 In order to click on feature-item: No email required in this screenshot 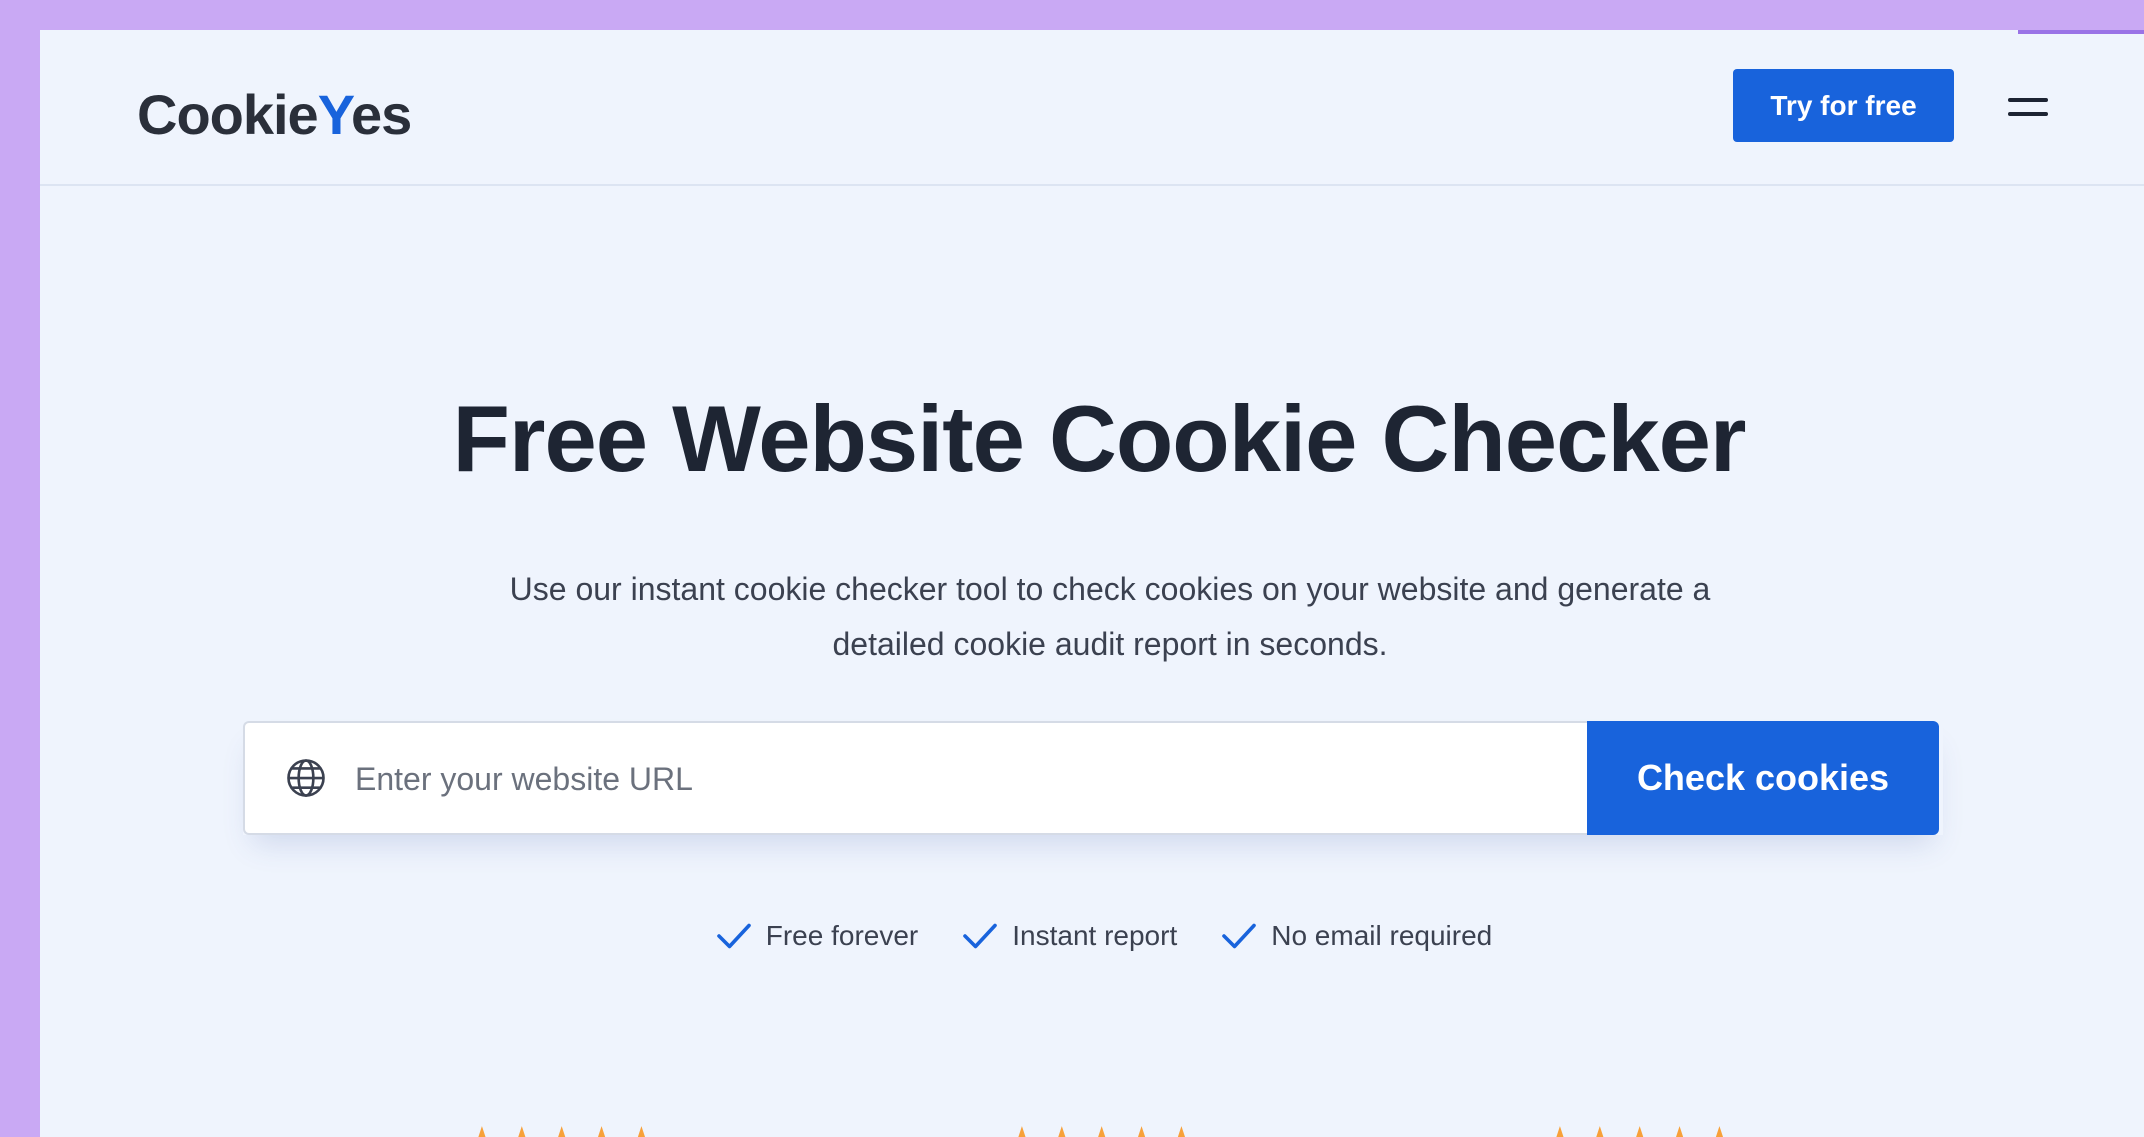, I will do `click(1356, 936)`.